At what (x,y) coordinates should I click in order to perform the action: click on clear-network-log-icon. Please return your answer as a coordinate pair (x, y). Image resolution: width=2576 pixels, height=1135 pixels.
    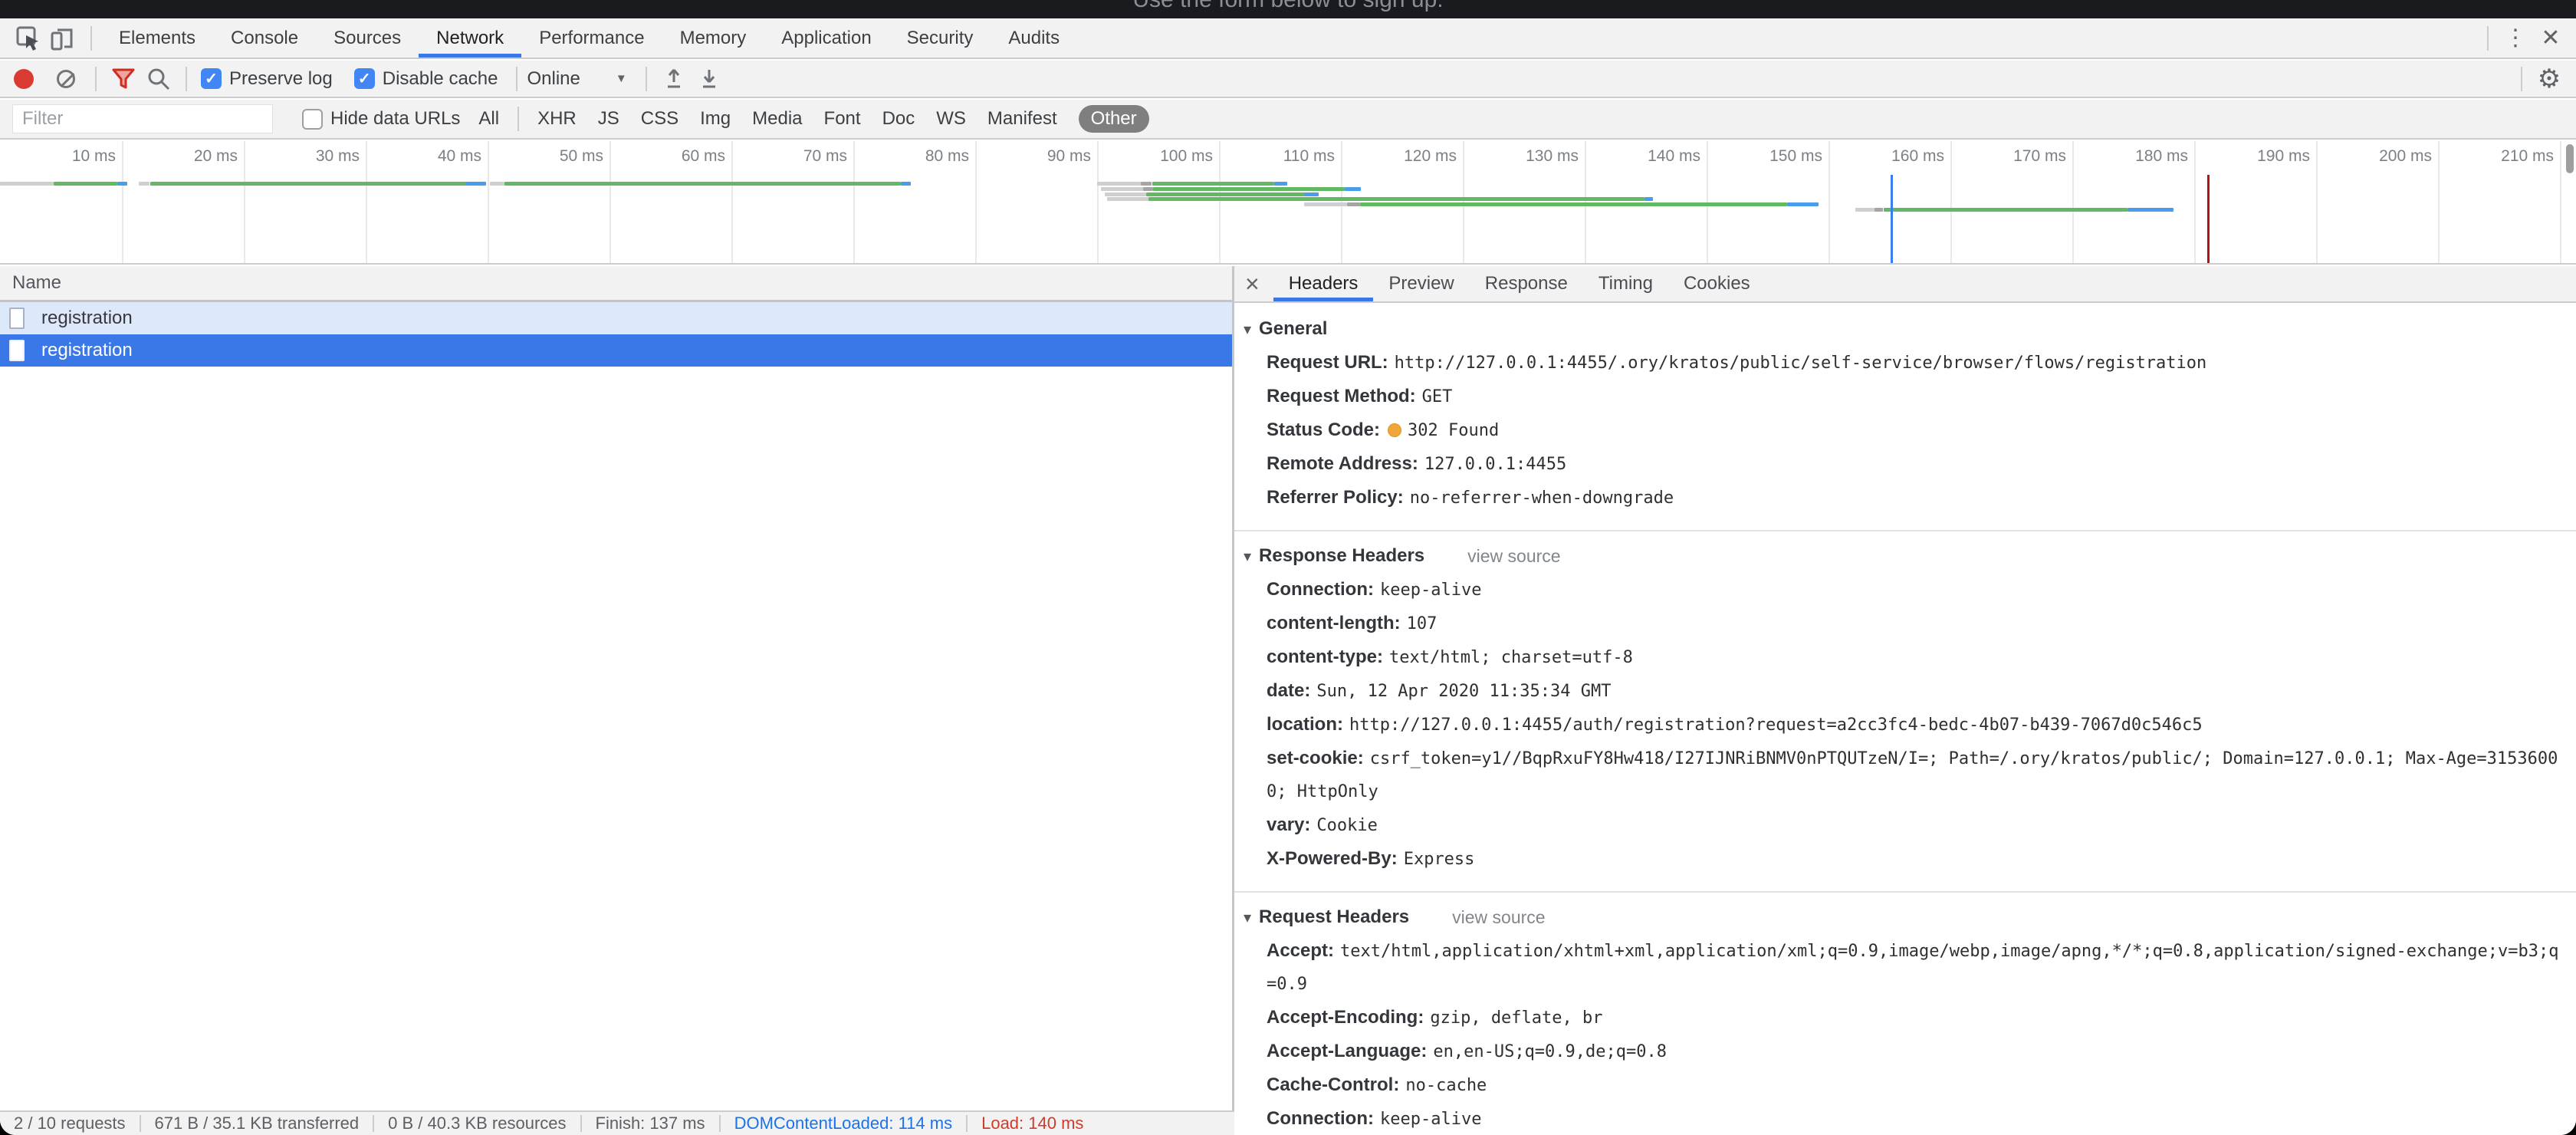
    Looking at the image, I should click on (66, 78).